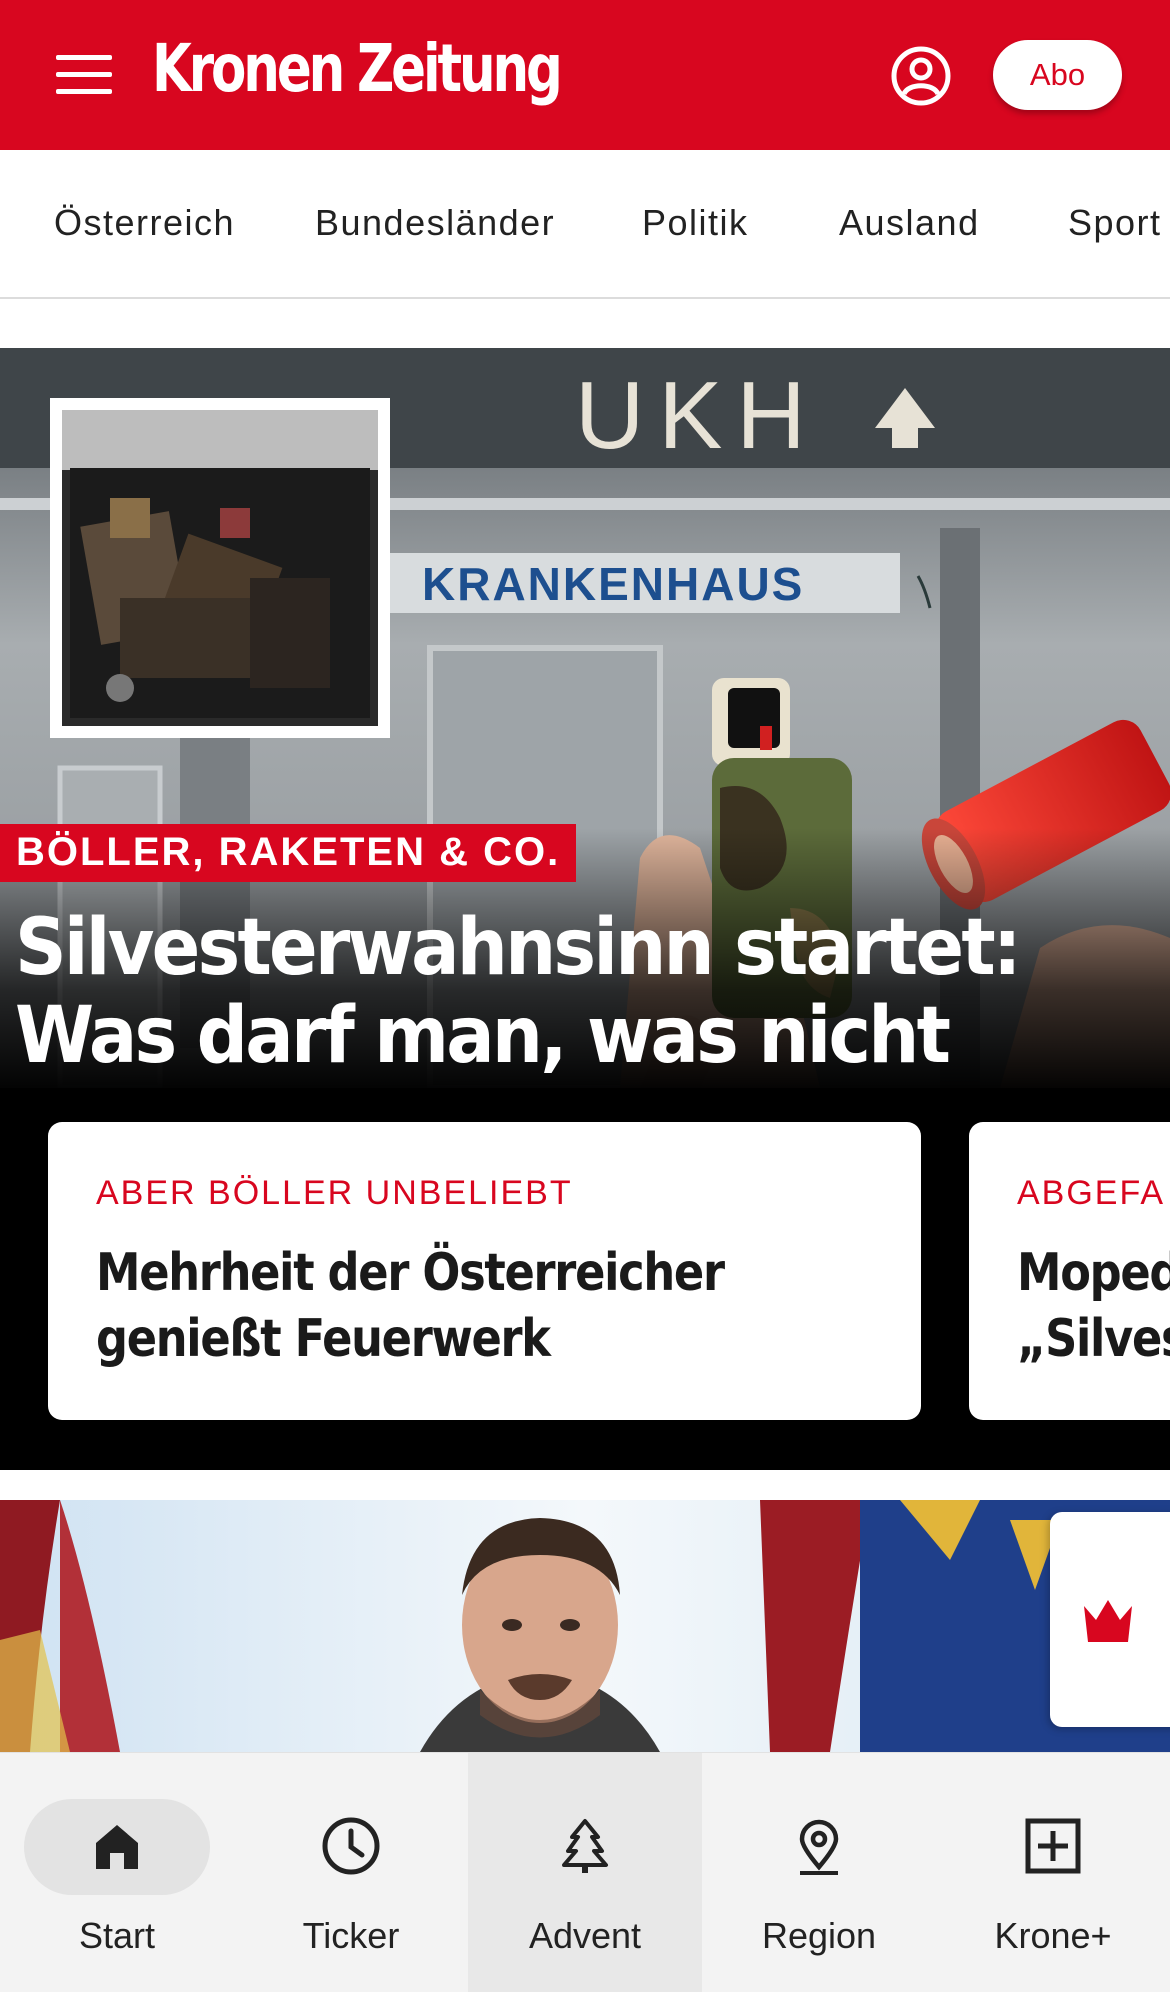 This screenshot has width=1170, height=1992. I want to click on crown-icon, so click(1108, 1621).